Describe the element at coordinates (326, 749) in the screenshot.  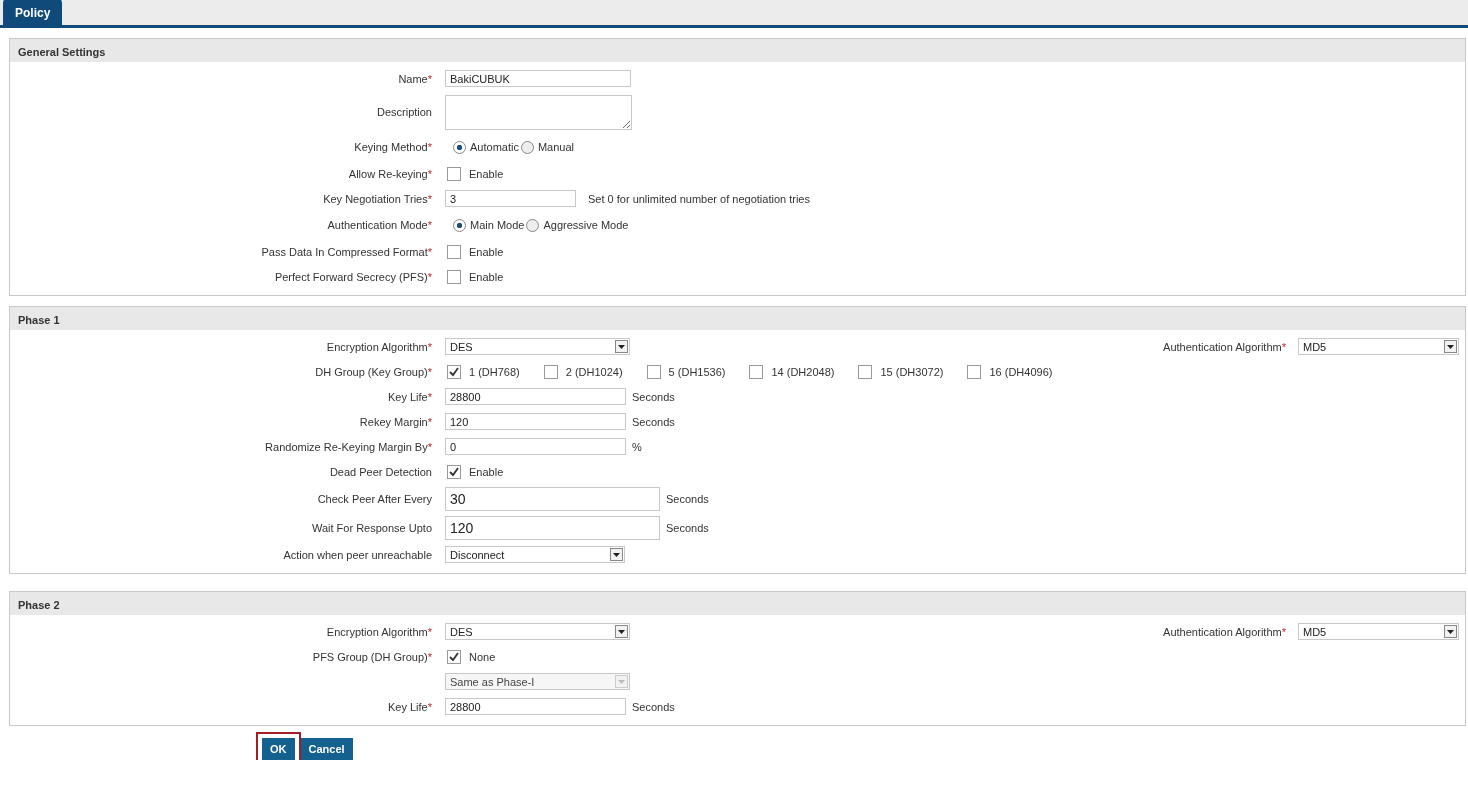
I see `form-button: Cancel` at that location.